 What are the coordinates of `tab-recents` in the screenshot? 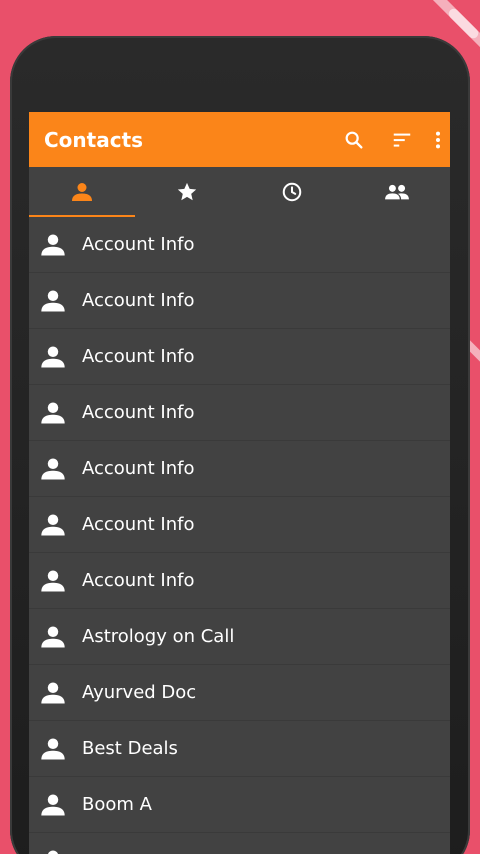 It's located at (292, 192).